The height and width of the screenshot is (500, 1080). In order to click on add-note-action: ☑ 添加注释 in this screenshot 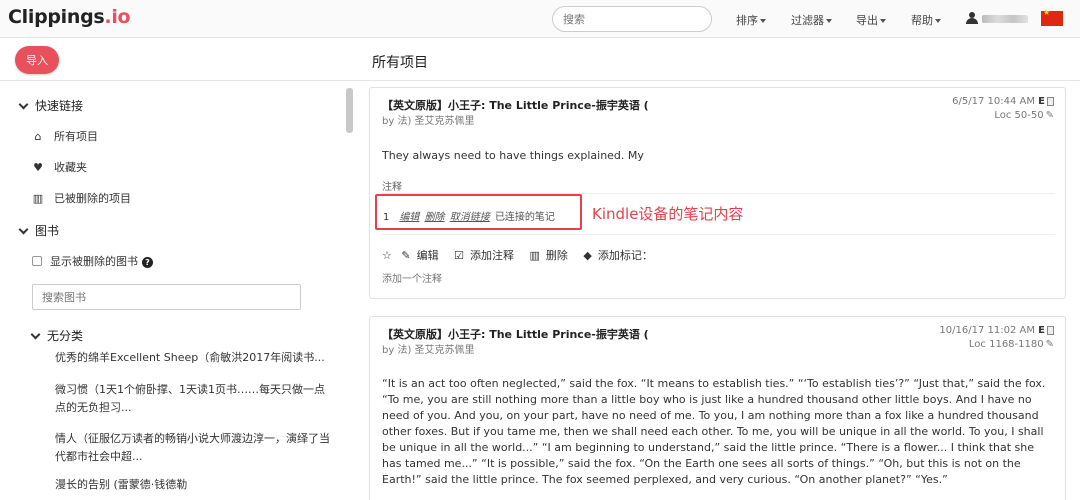, I will do `click(487, 255)`.